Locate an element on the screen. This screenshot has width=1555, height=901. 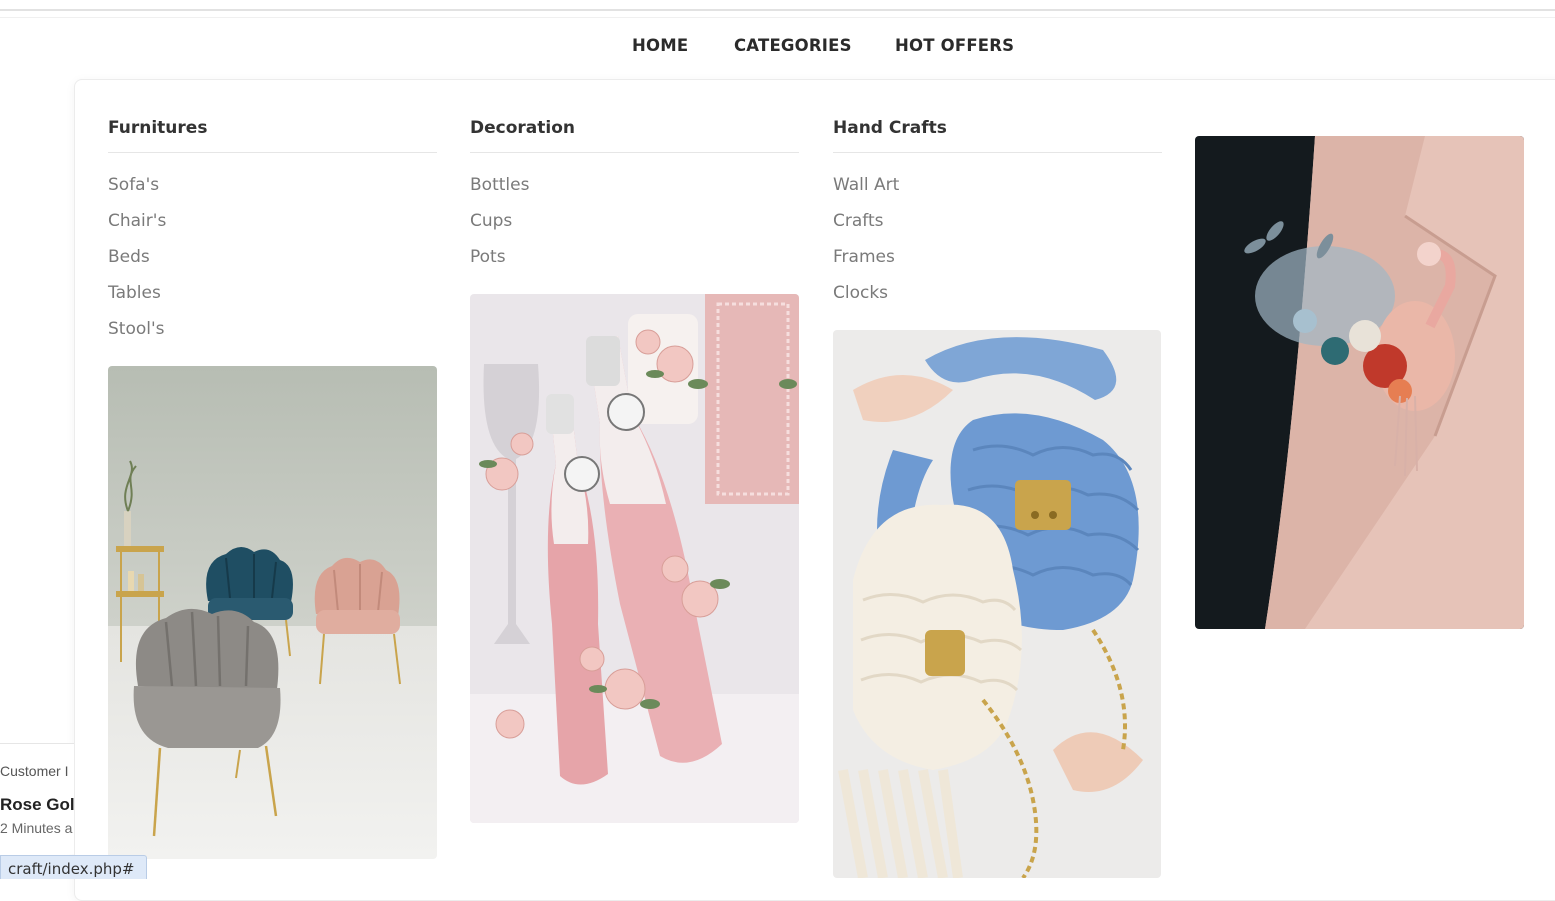
column-title: Hand Crafts is located at coordinates (997, 134).